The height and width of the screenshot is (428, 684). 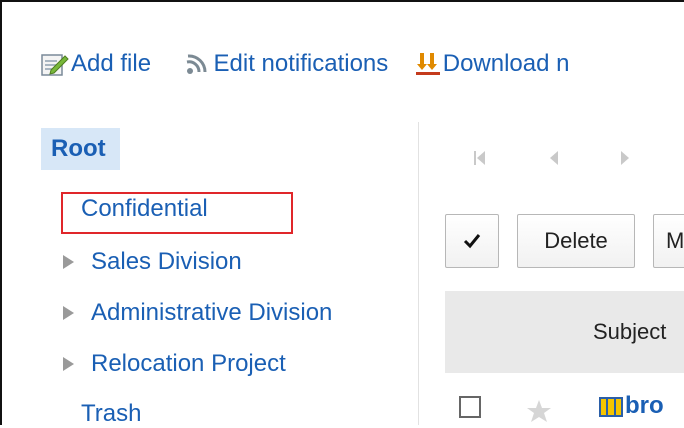 I want to click on tree-root: Root, so click(x=80, y=149).